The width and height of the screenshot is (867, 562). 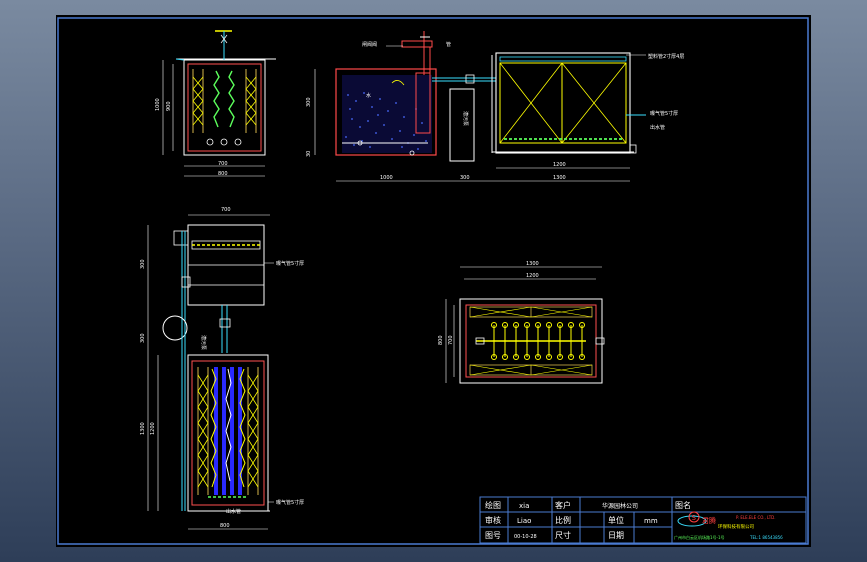 What do you see at coordinates (559, 178) in the screenshot?
I see `dim-front-1300: 1300` at bounding box center [559, 178].